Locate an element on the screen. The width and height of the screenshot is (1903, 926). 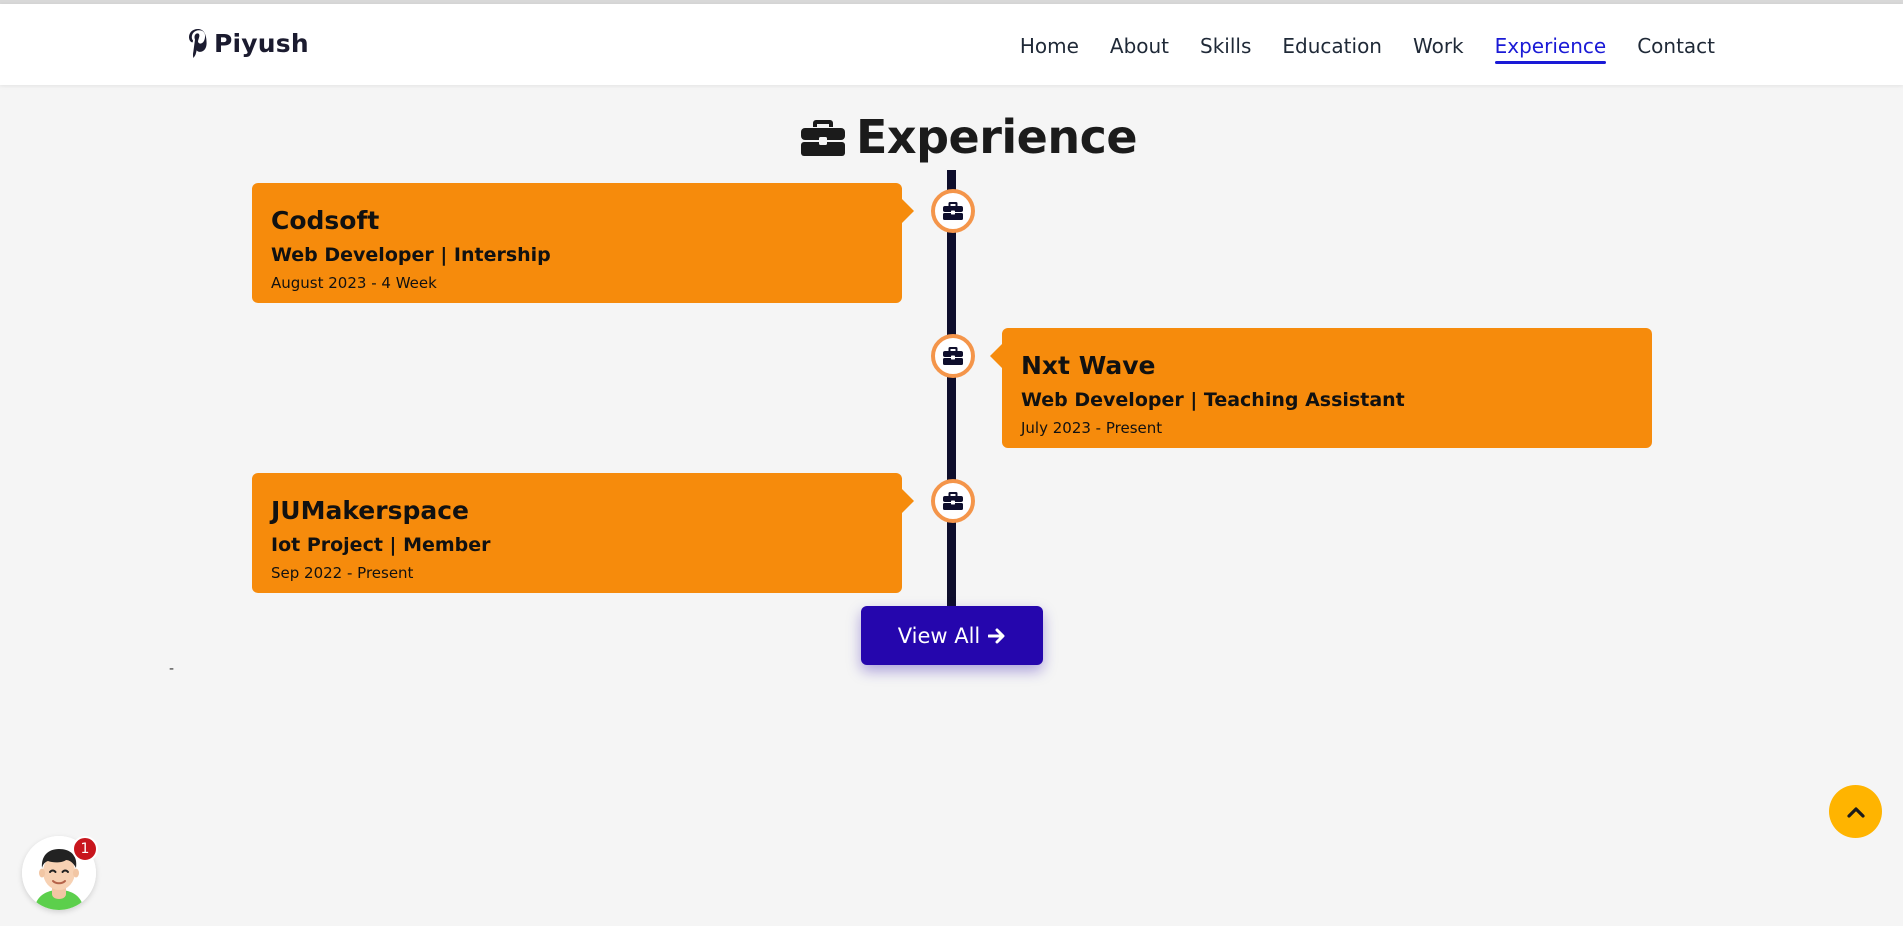
pinterest-icon is located at coordinates (198, 43).